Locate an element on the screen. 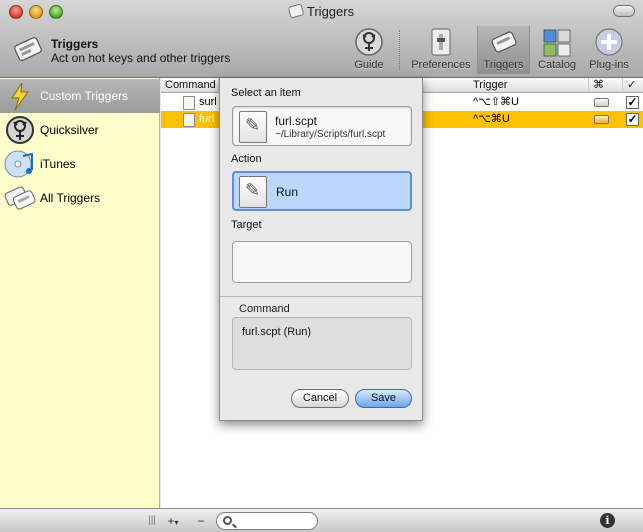 Image resolution: width=643 pixels, height=532 pixels. remove-trigger-button: − is located at coordinates (201, 521).